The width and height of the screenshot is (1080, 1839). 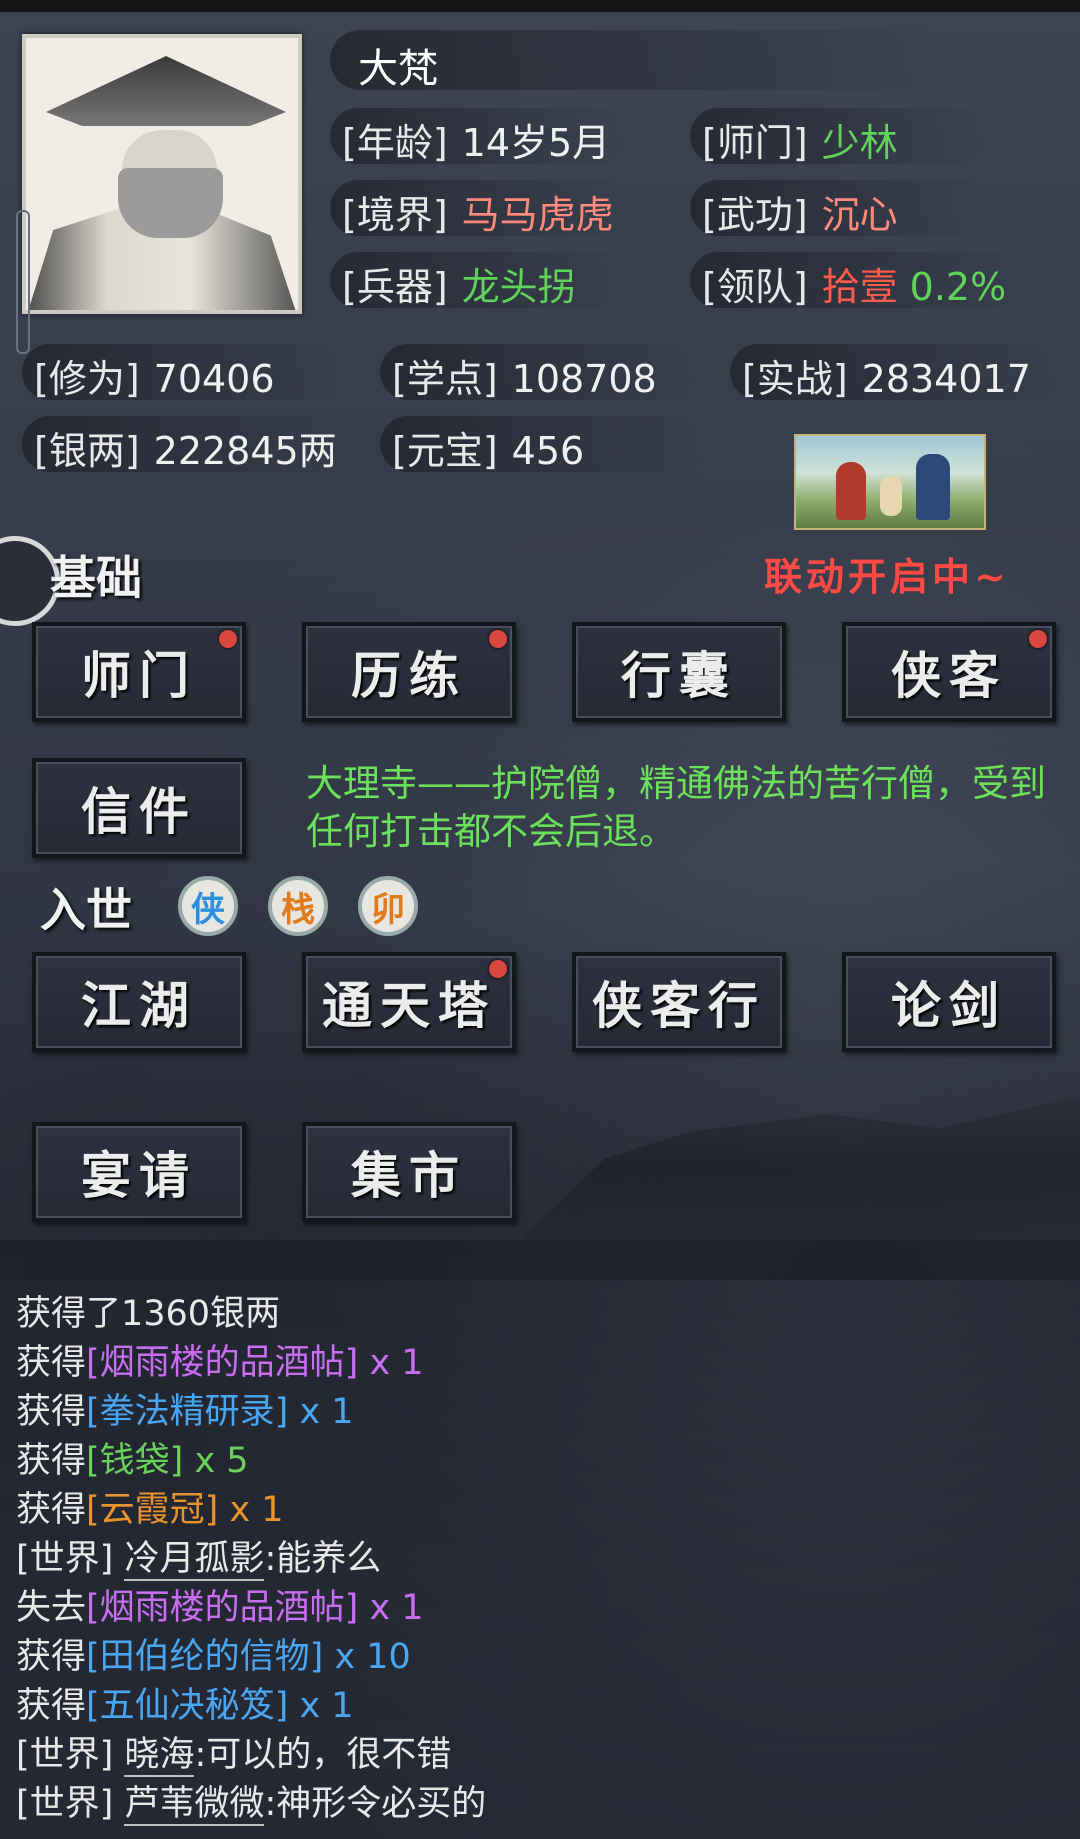 I want to click on status-bar, so click(x=540, y=6).